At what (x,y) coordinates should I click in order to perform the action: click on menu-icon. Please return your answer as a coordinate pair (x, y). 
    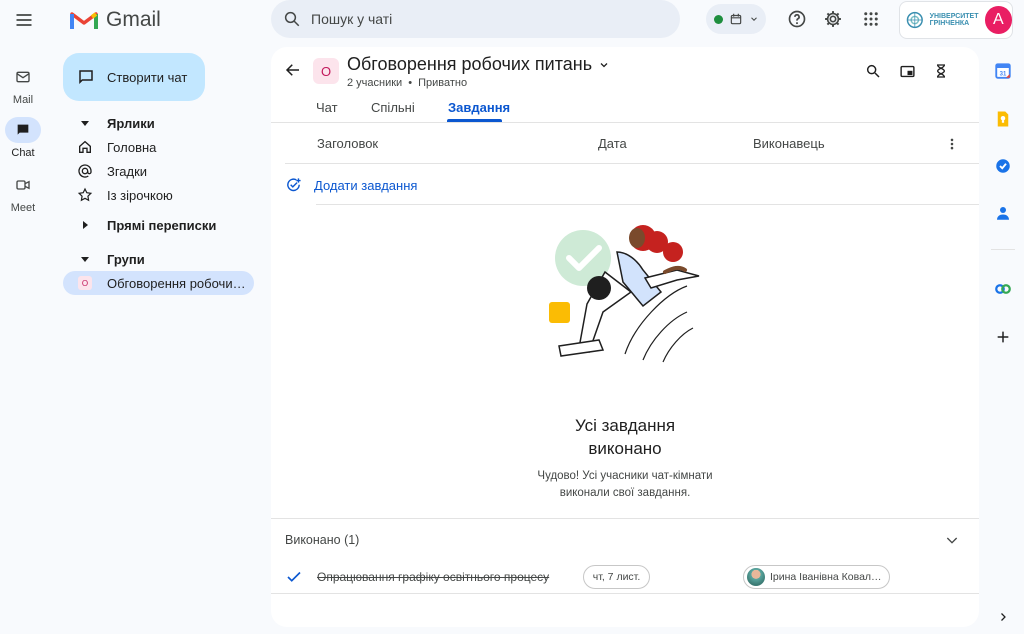
    Looking at the image, I should click on (24, 20).